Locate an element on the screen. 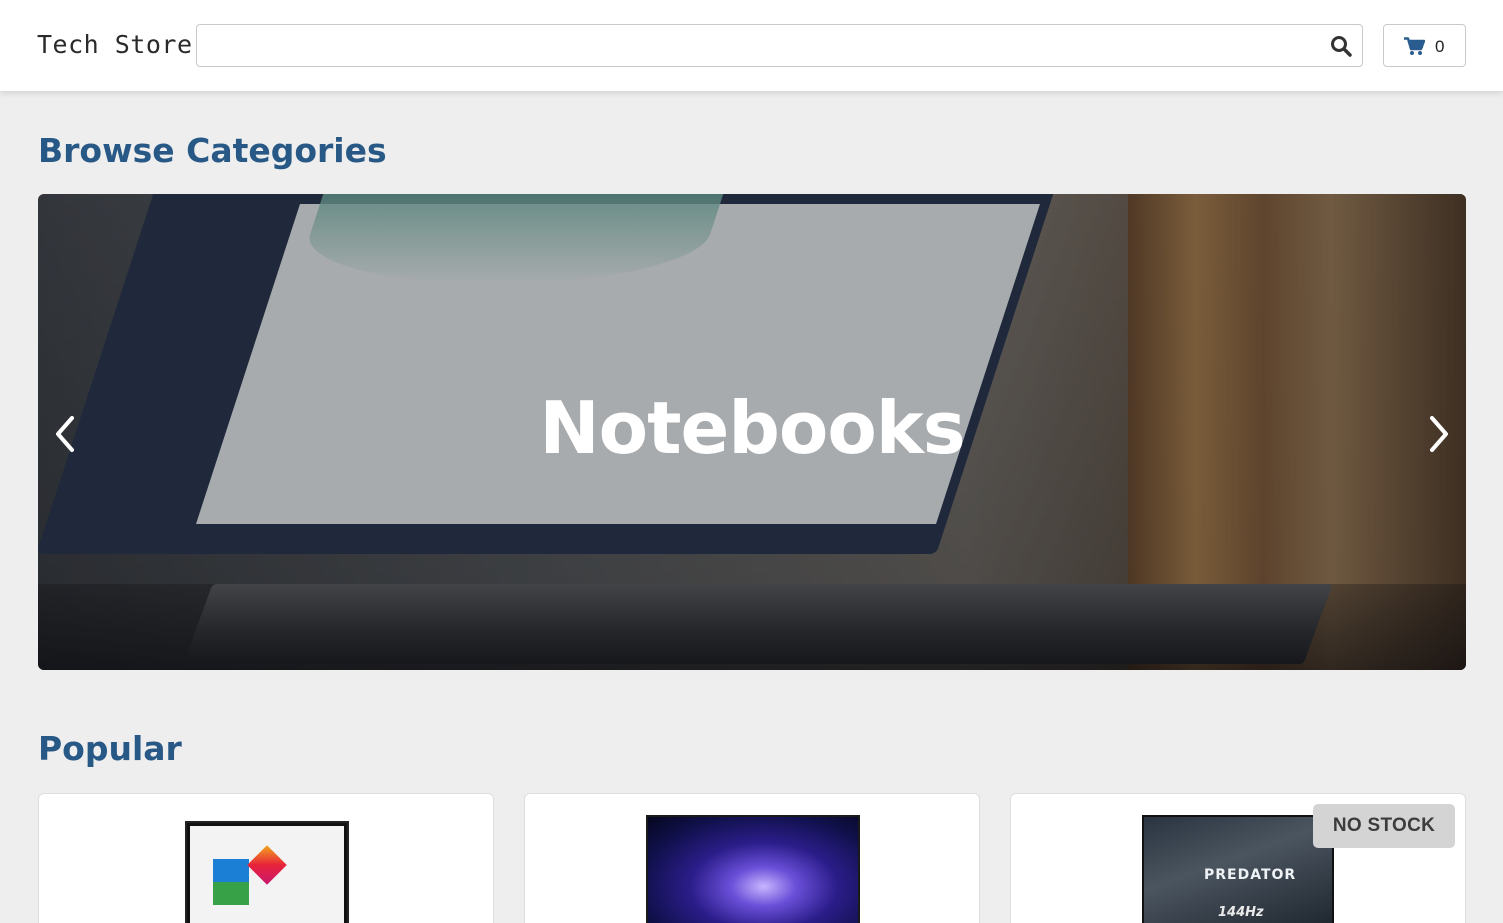 This screenshot has height=923, width=1503. no-stock-badge: NO STOCK is located at coordinates (1384, 826).